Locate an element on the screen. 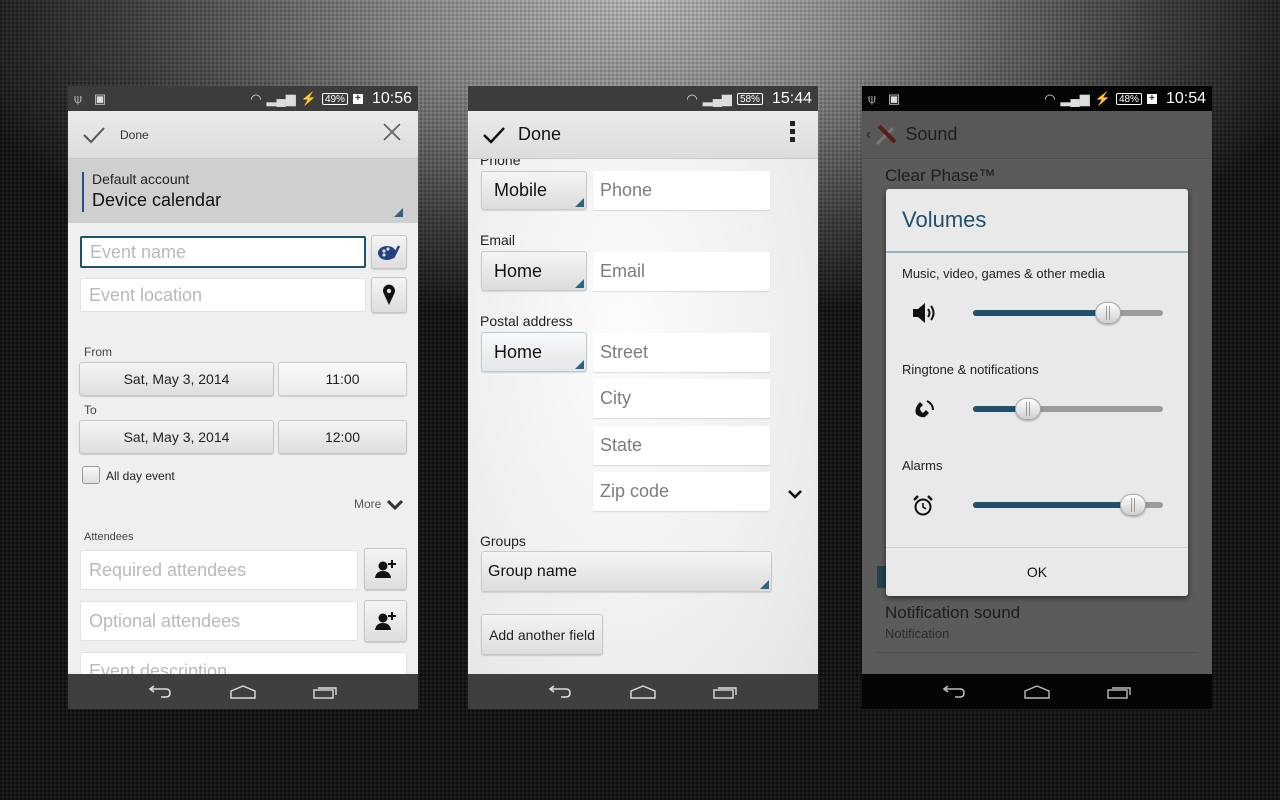 The height and width of the screenshot is (800, 1280). battery-level: 58% is located at coordinates (749, 98).